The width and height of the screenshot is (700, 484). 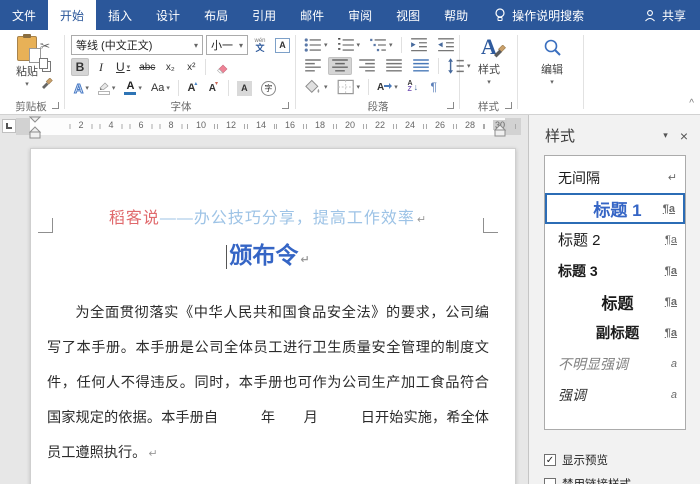 I want to click on style-item-no-spacing: 无间隔 ↵, so click(x=615, y=177).